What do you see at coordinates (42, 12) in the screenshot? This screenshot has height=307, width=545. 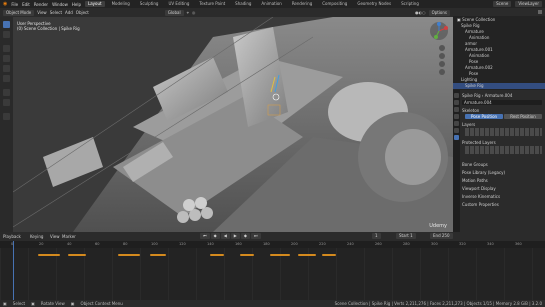 I see `view-menu: View` at bounding box center [42, 12].